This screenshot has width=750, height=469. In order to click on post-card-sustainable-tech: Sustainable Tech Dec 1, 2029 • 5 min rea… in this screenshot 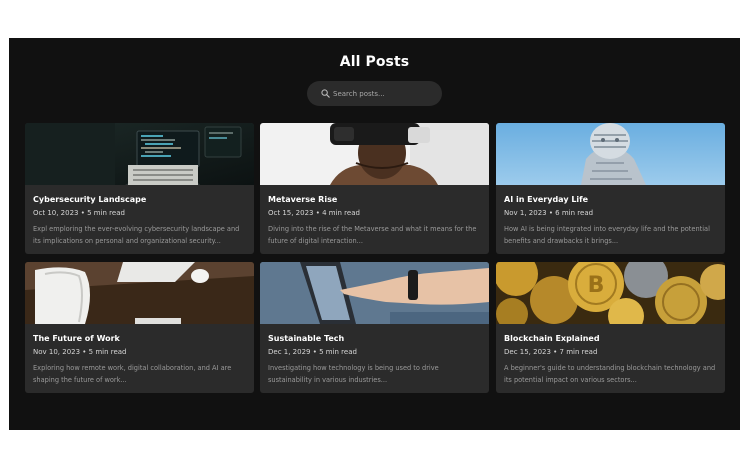, I will do `click(374, 327)`.